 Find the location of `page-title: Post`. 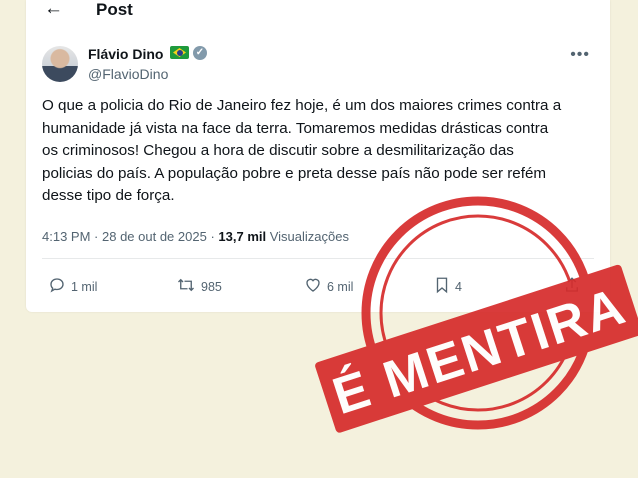

page-title: Post is located at coordinates (114, 9).